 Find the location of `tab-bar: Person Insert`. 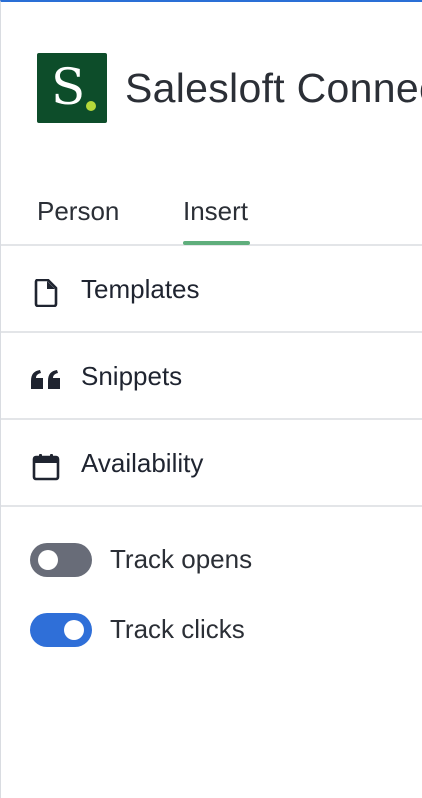

tab-bar: Person Insert is located at coordinates (211, 220).